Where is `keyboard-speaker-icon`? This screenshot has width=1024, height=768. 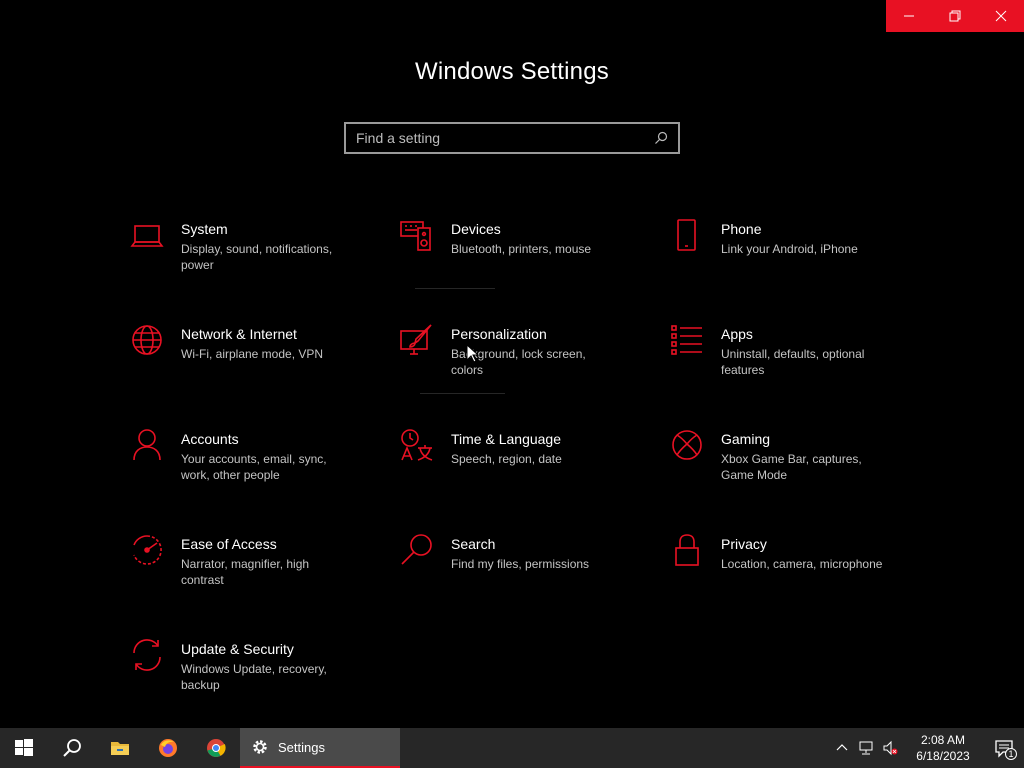
keyboard-speaker-icon is located at coordinates (418, 236).